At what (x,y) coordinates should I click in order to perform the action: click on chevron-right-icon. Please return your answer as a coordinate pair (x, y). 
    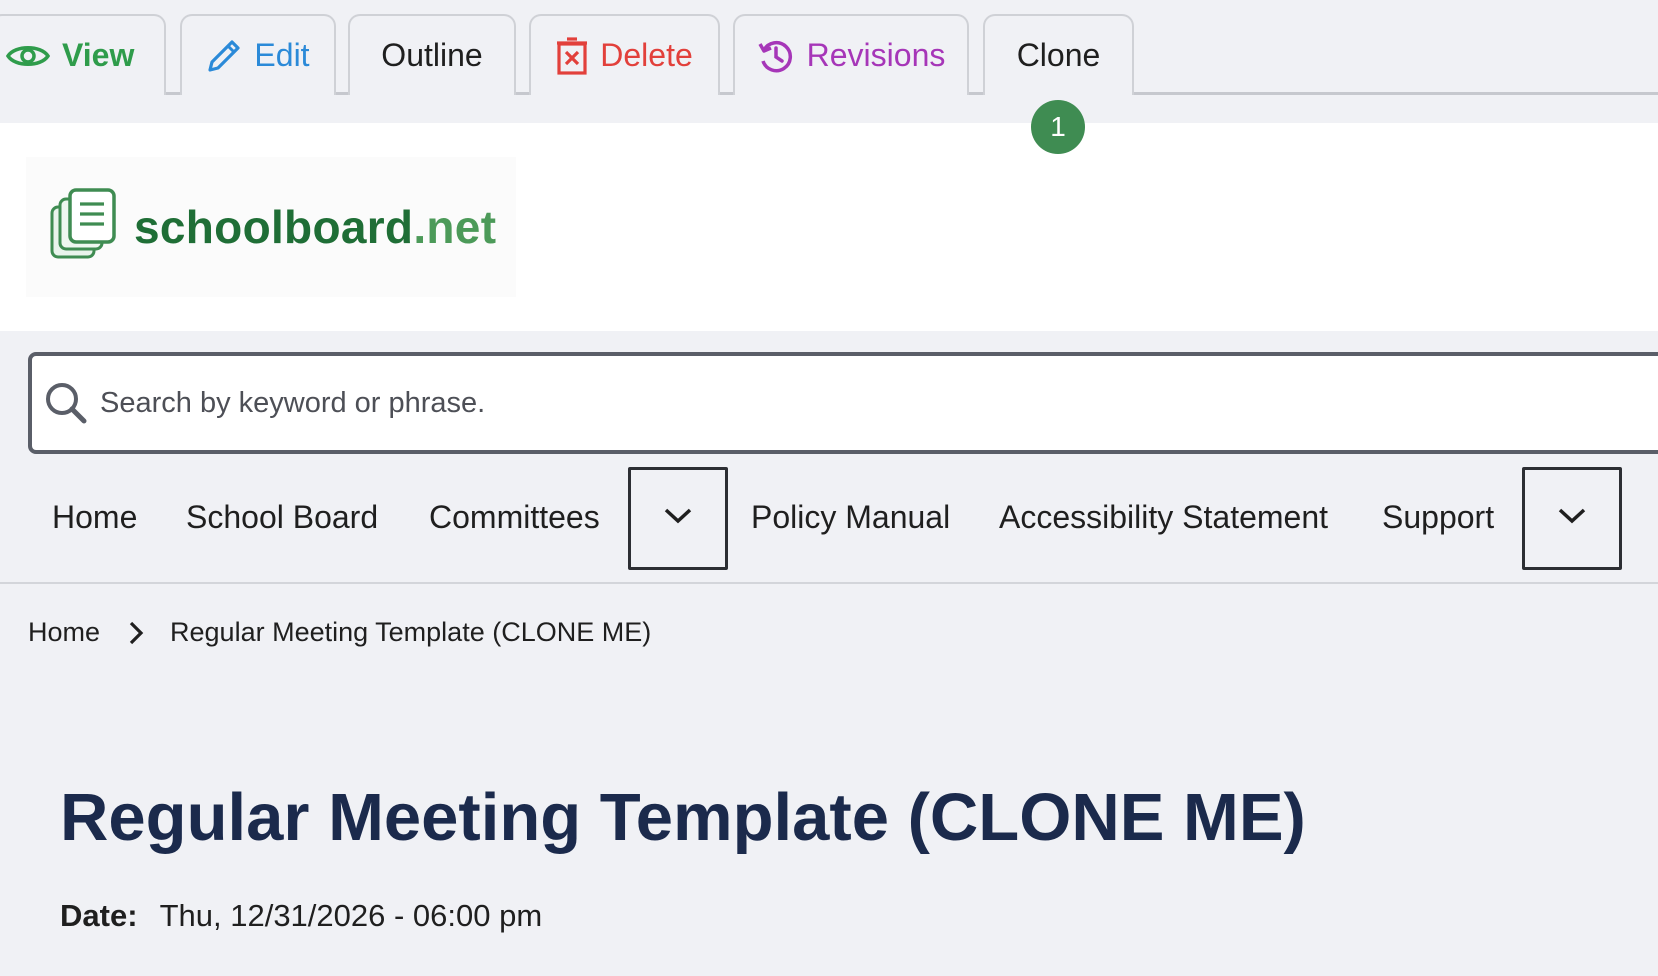
    Looking at the image, I should click on (136, 633).